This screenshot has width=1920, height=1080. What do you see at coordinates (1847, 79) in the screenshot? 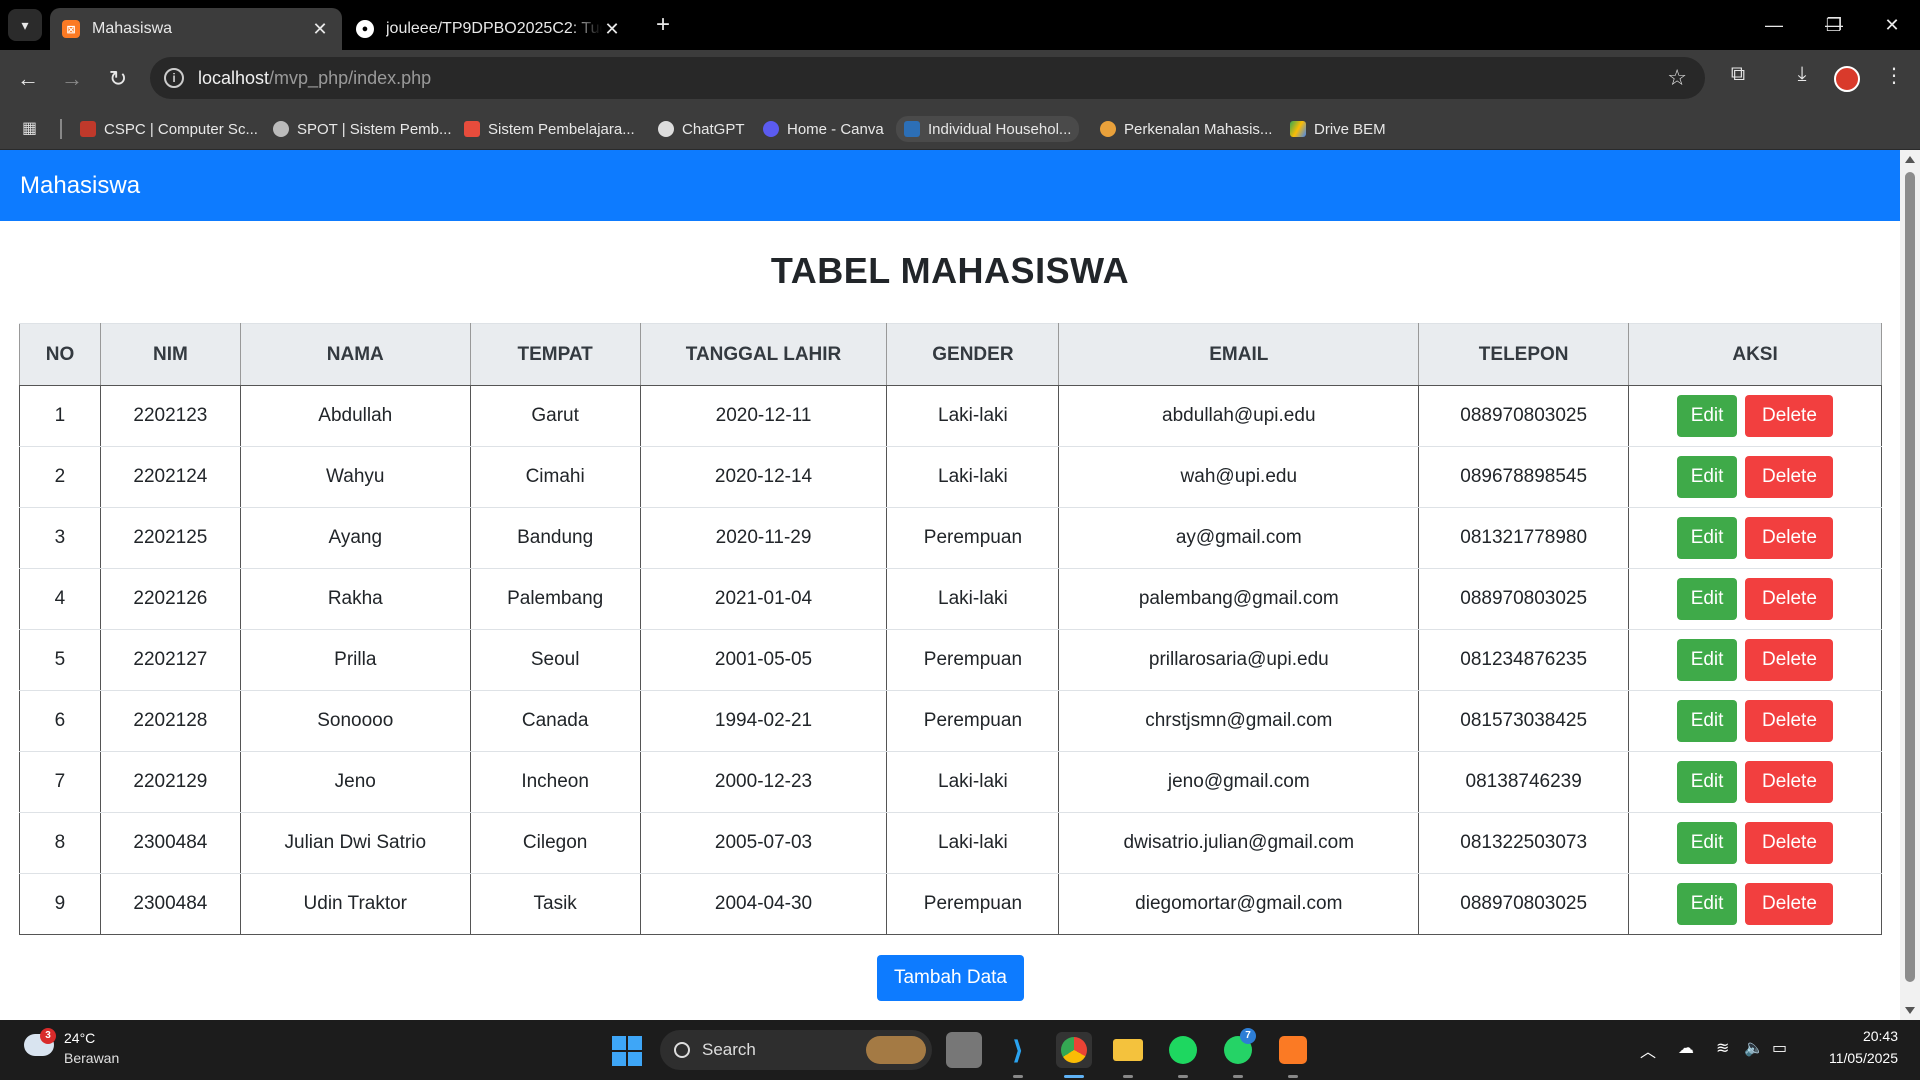
I see `profile-avatar` at bounding box center [1847, 79].